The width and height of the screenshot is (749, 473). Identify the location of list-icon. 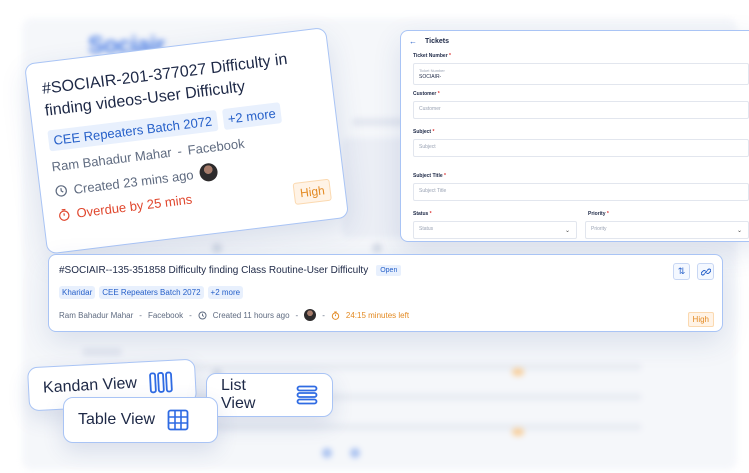
(307, 395).